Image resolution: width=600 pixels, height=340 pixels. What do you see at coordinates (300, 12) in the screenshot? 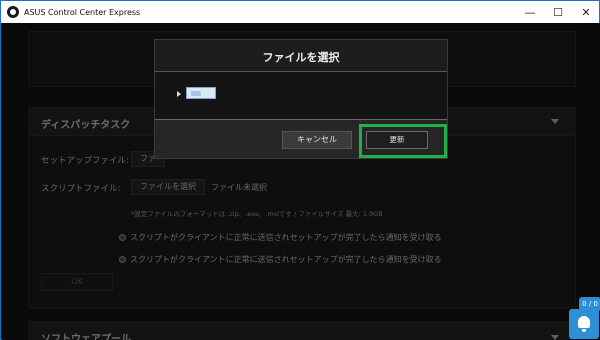
I see `title-bar: ASUS Control Center Express — ☐ ✕` at bounding box center [300, 12].